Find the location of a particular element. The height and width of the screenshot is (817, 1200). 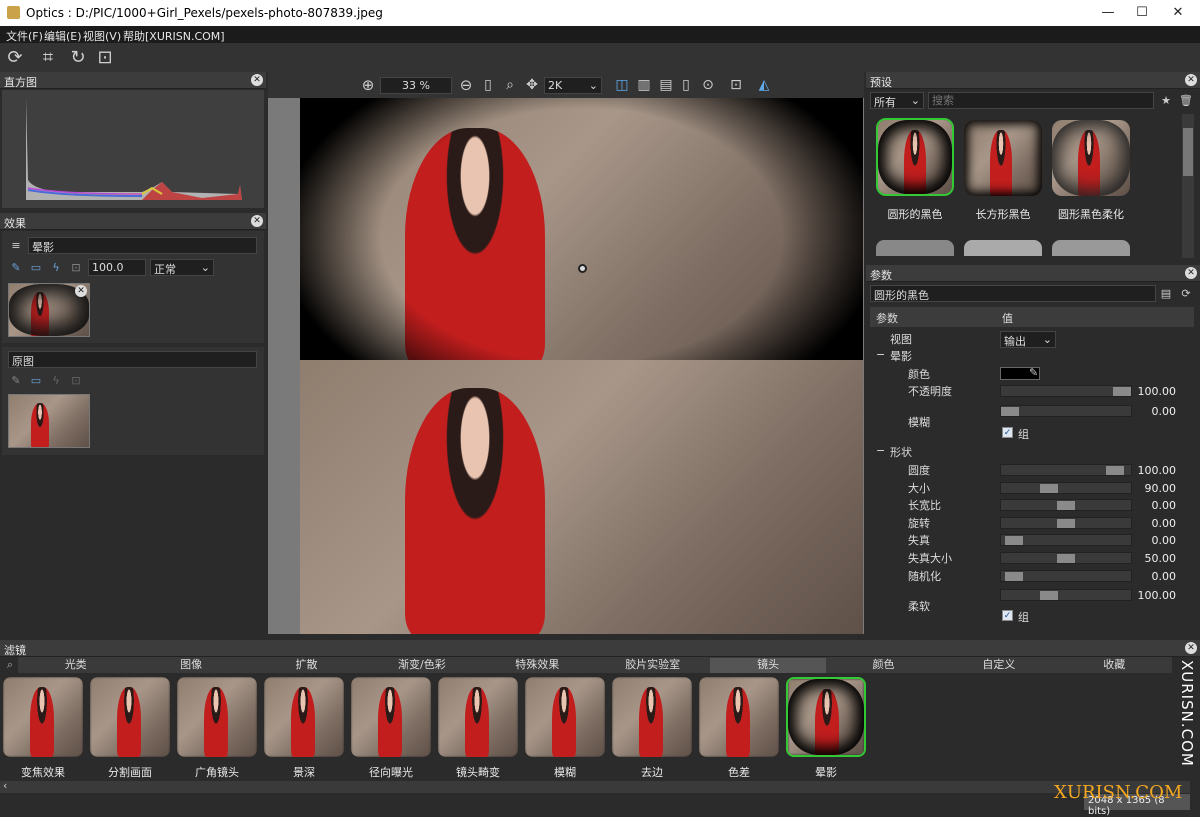

blur-slider is located at coordinates (1066, 411).